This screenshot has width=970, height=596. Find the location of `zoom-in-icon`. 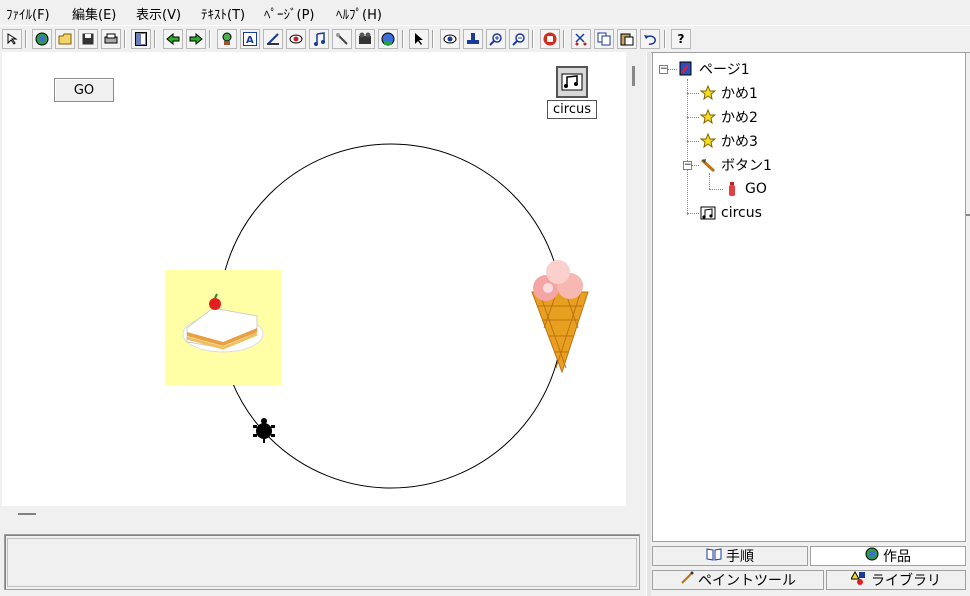

zoom-in-icon is located at coordinates (496, 39).